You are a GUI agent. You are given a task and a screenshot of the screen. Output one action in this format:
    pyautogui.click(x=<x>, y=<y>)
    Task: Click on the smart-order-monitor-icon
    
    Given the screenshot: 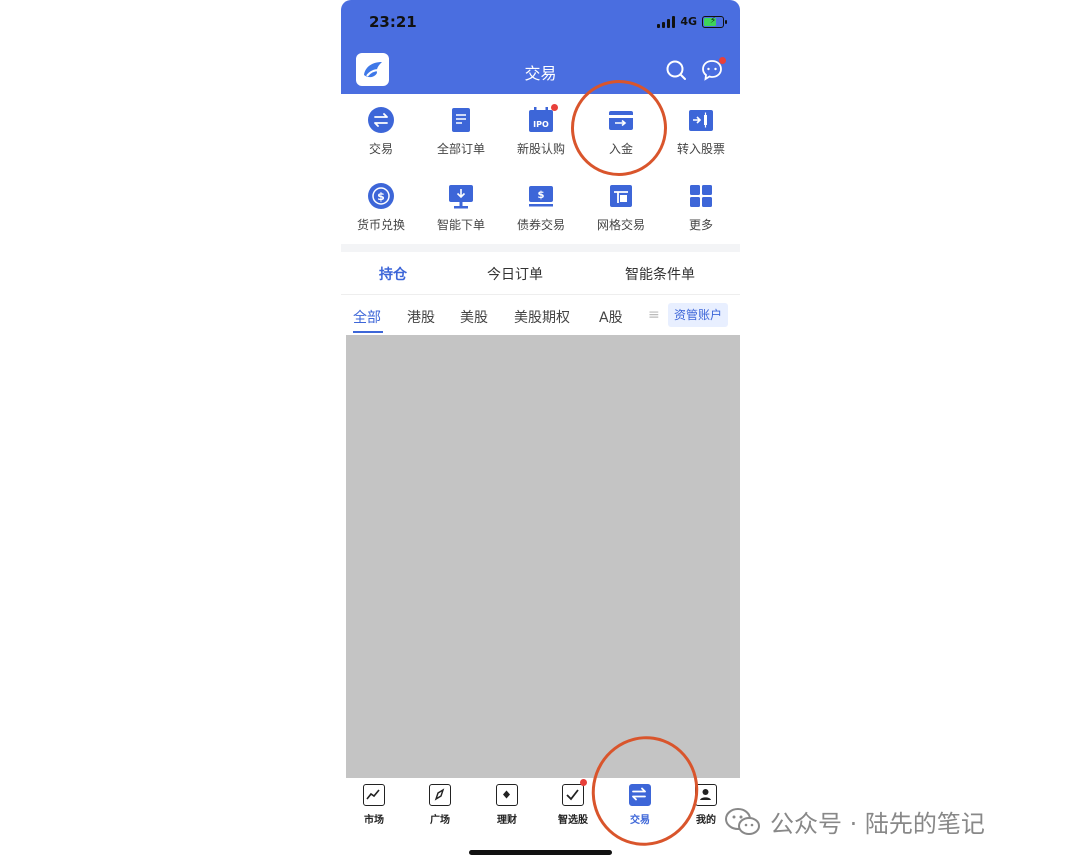 What is the action you would take?
    pyautogui.click(x=461, y=196)
    